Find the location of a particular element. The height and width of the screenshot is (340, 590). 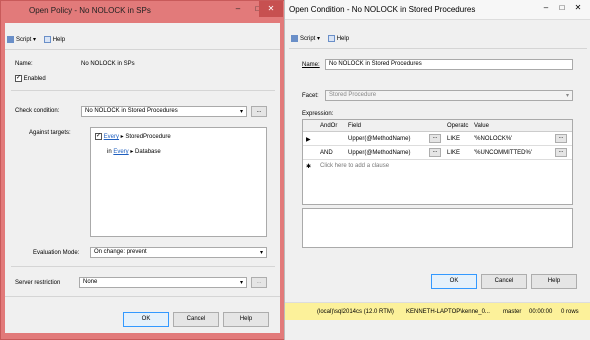

left-title-bar: Open Policy - No NOLOCK in SPs – □ ✕ is located at coordinates (143, 11).